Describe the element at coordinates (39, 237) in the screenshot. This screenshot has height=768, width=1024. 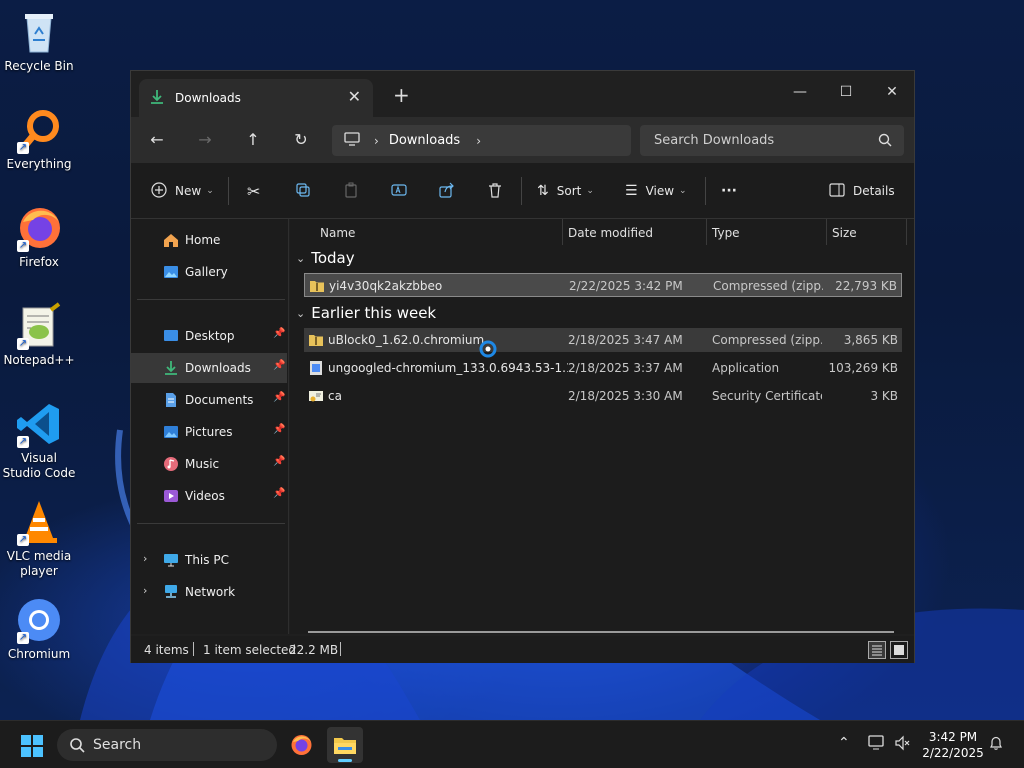
I see `desktop-icon-firefox: ↗ Firefox` at that location.